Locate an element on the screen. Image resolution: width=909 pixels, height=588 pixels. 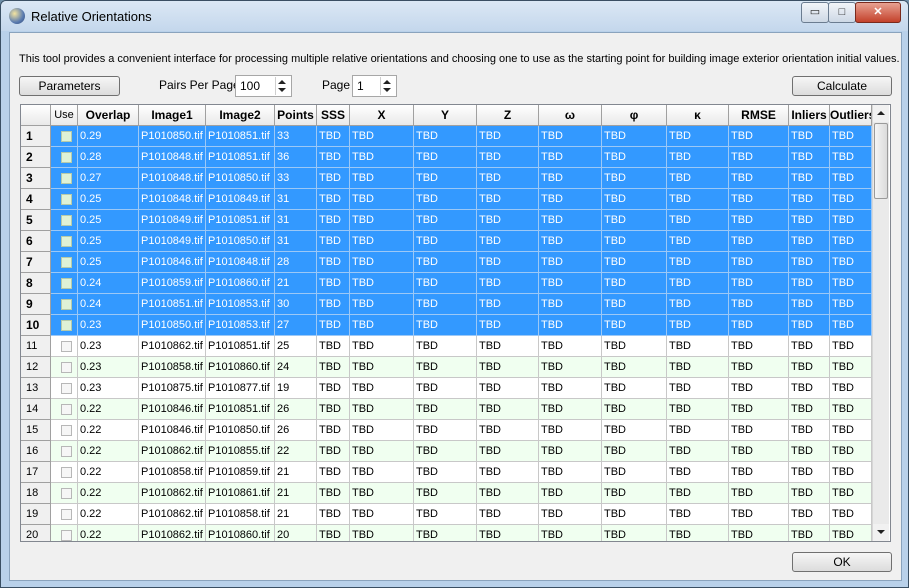
column-header-omega: ω is located at coordinates (570, 115).